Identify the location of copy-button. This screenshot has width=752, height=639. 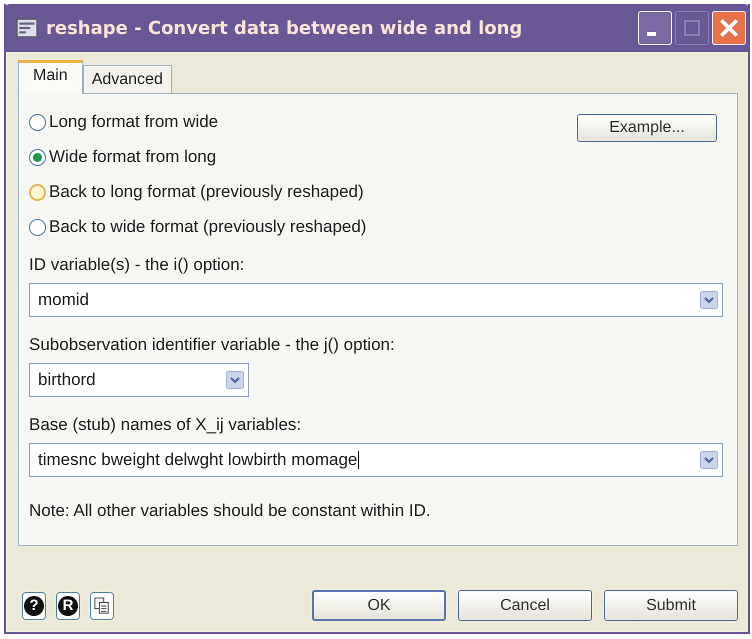
(102, 606).